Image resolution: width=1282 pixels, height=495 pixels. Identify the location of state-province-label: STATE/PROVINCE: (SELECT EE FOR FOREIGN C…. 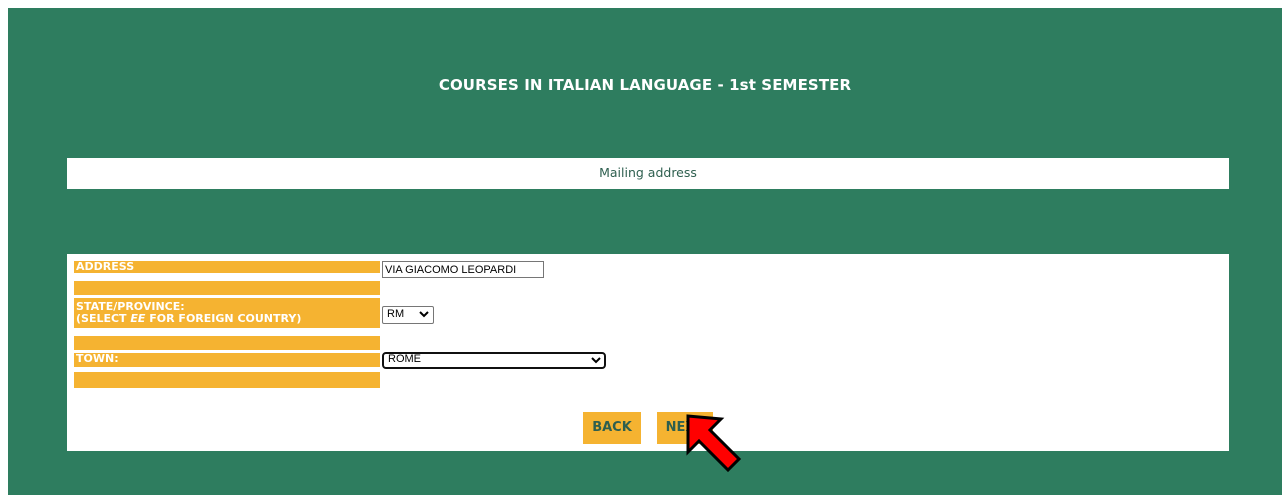
(227, 313).